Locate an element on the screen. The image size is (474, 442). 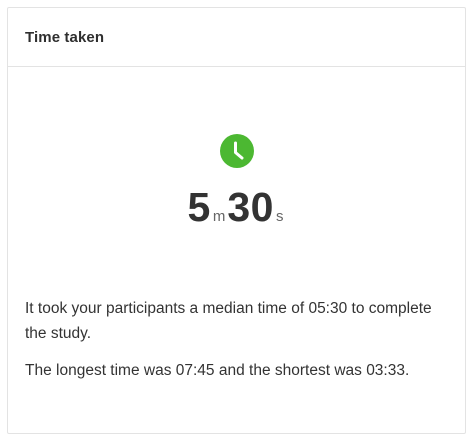
card-title: Time taken is located at coordinates (65, 37).